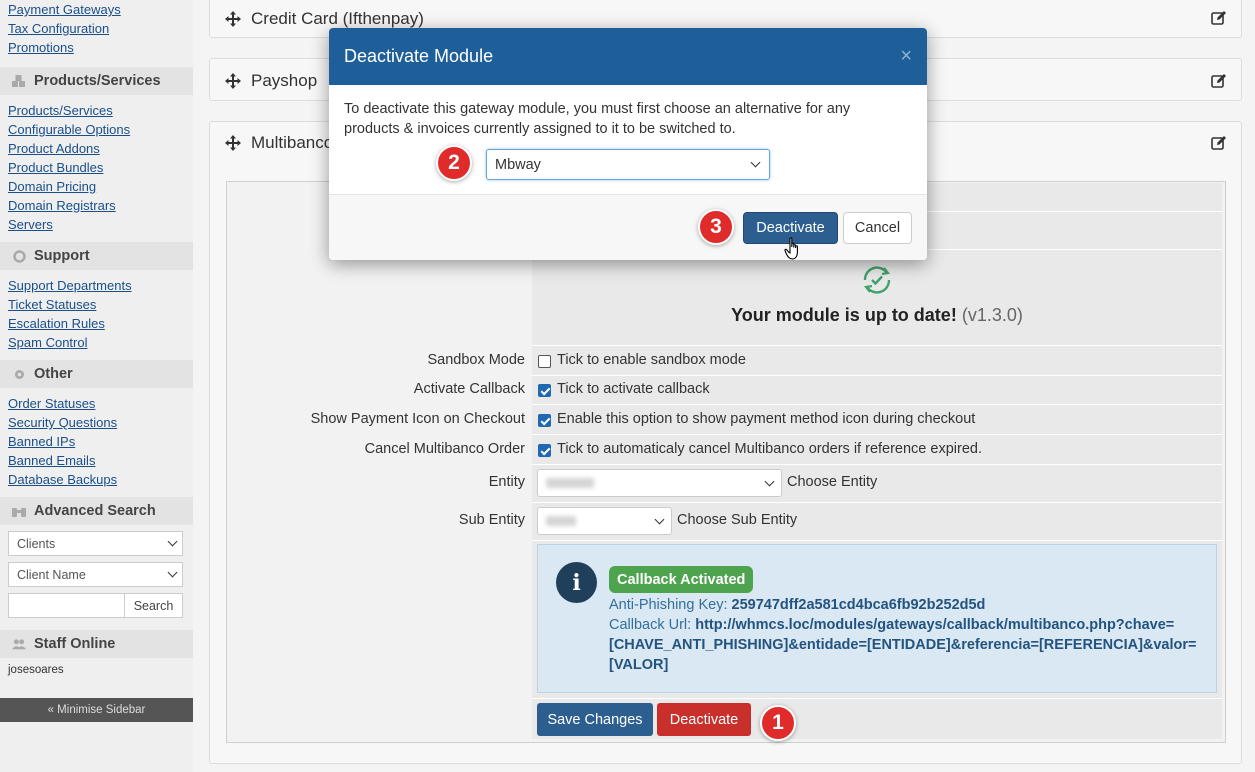 This screenshot has height=772, width=1255. What do you see at coordinates (96, 186) in the screenshot?
I see `sidebar-link-domain-pricing: Domain Pricing` at bounding box center [96, 186].